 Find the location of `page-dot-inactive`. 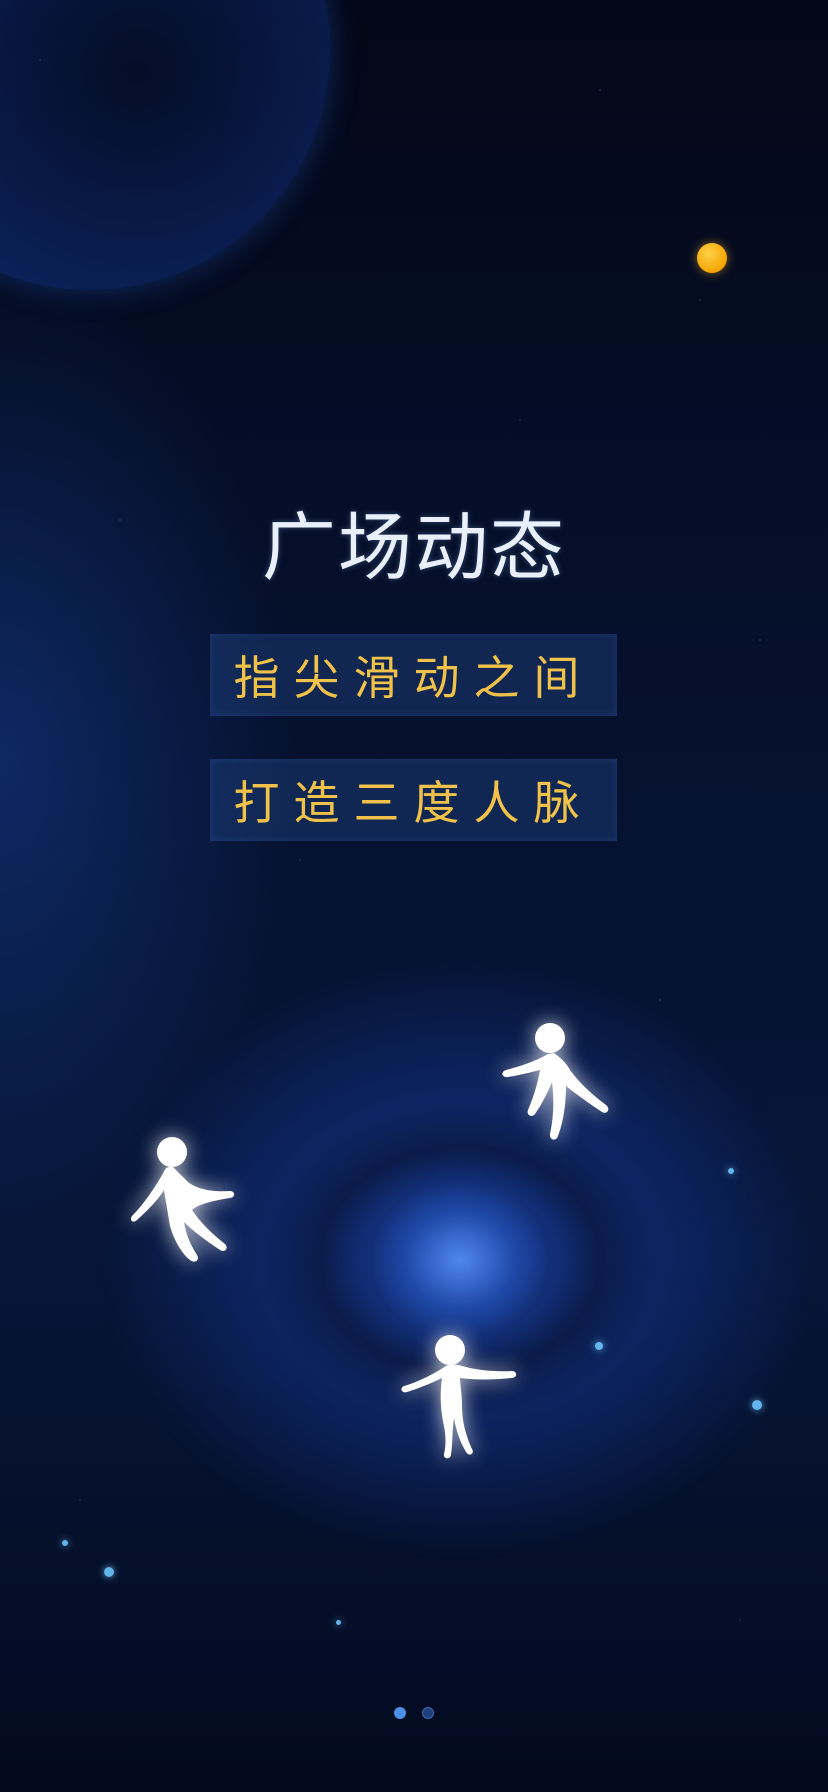

page-dot-inactive is located at coordinates (428, 1713).